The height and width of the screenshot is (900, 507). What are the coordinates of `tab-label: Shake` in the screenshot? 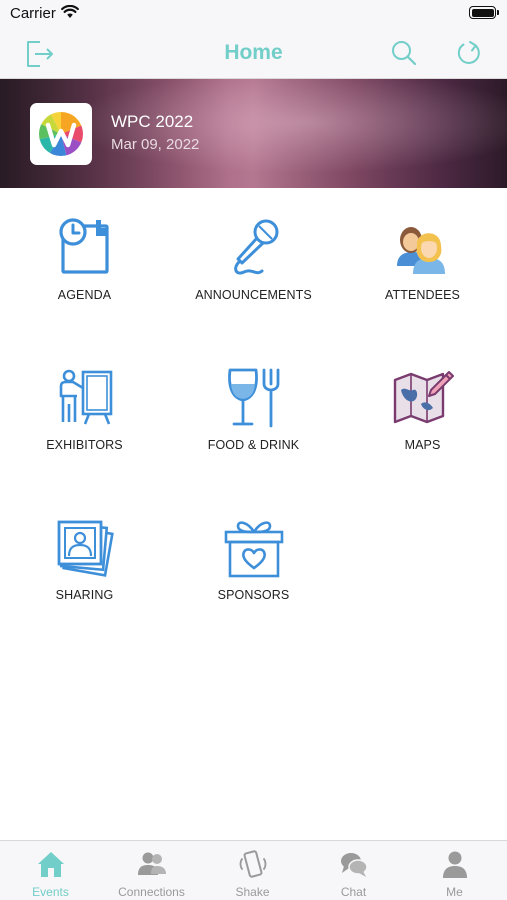 It's located at (252, 892).